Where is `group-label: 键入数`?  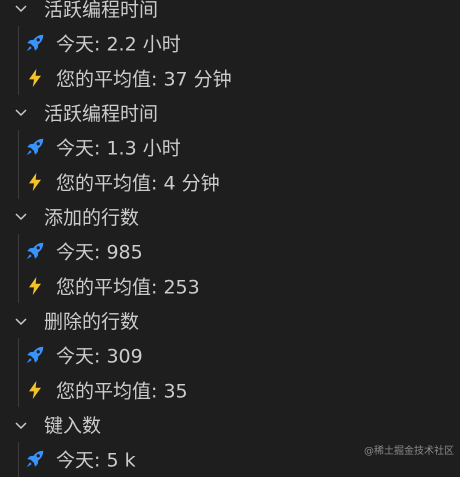 group-label: 键入数 is located at coordinates (73, 426).